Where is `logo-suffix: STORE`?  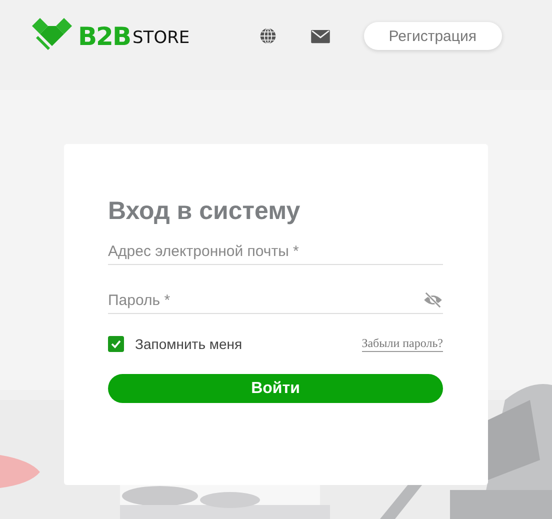 logo-suffix: STORE is located at coordinates (161, 38).